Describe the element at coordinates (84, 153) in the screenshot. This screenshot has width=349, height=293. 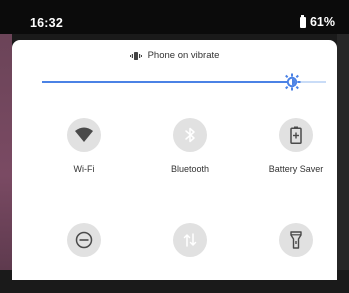
I see `tile-wifi: Wi-Fi` at that location.